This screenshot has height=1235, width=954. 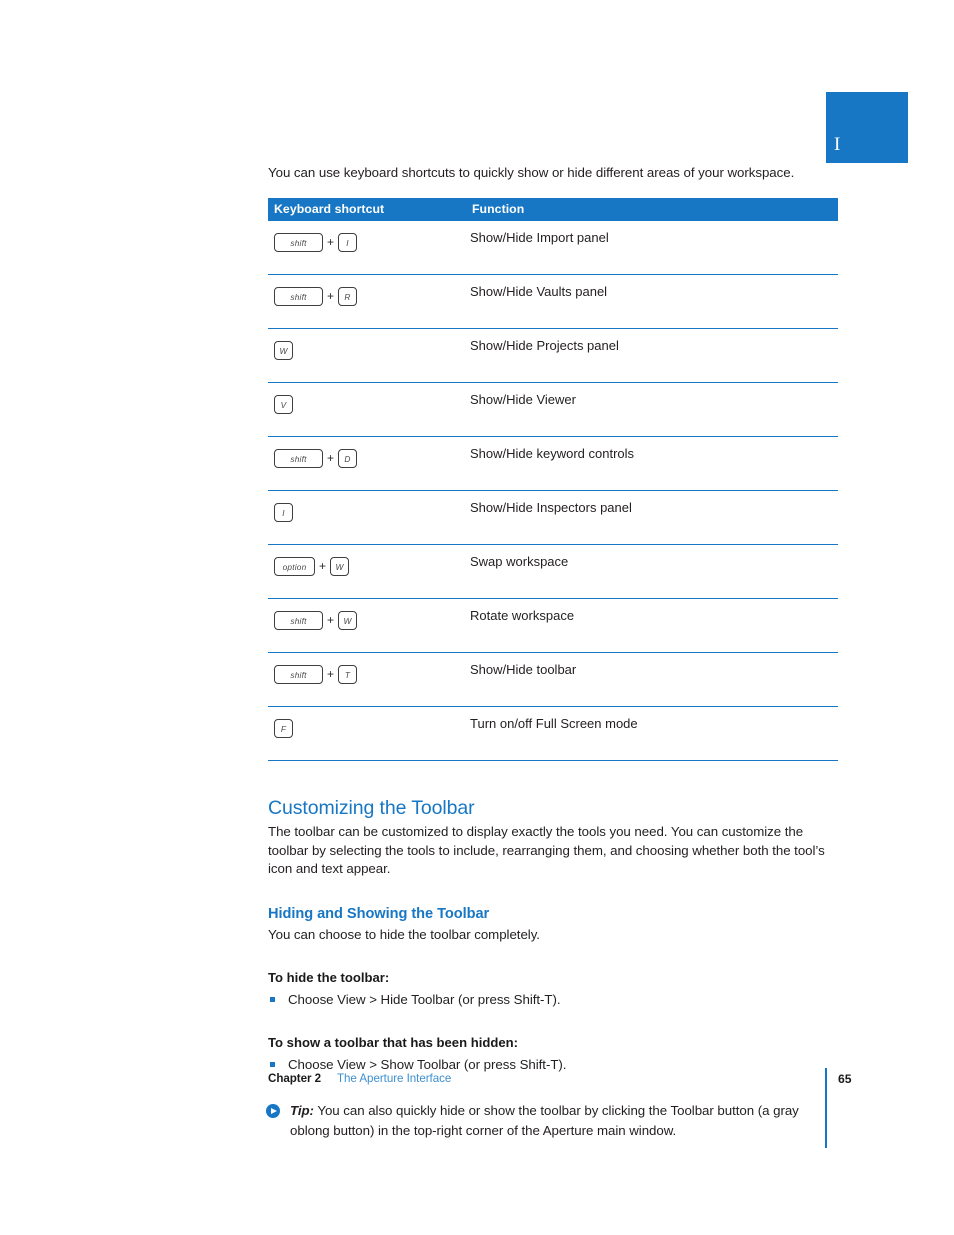 What do you see at coordinates (393, 1043) in the screenshot?
I see `task-heading-show: To show a toolbar that has been hidden:` at bounding box center [393, 1043].